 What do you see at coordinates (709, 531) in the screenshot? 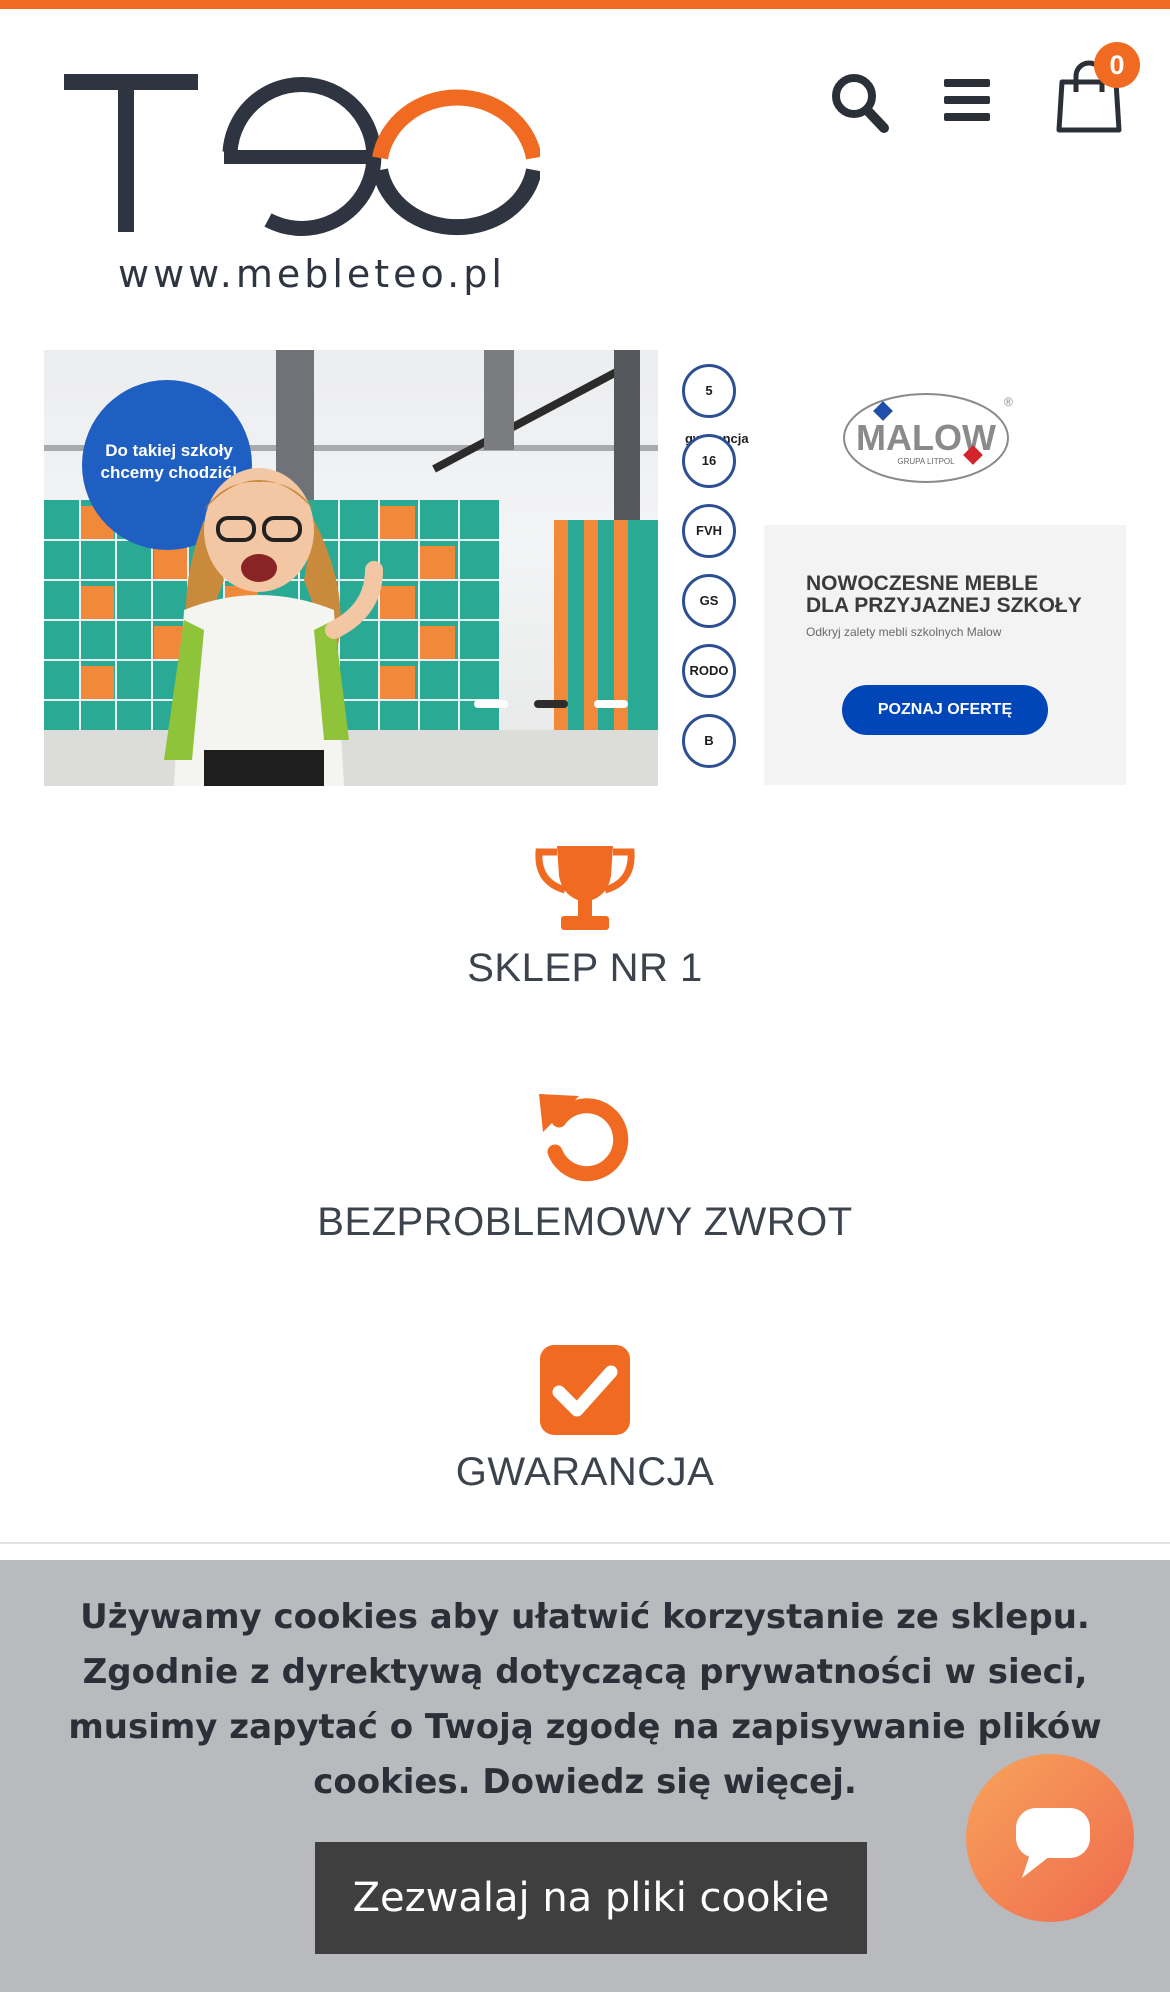
I see `fvh-badge: FVH` at bounding box center [709, 531].